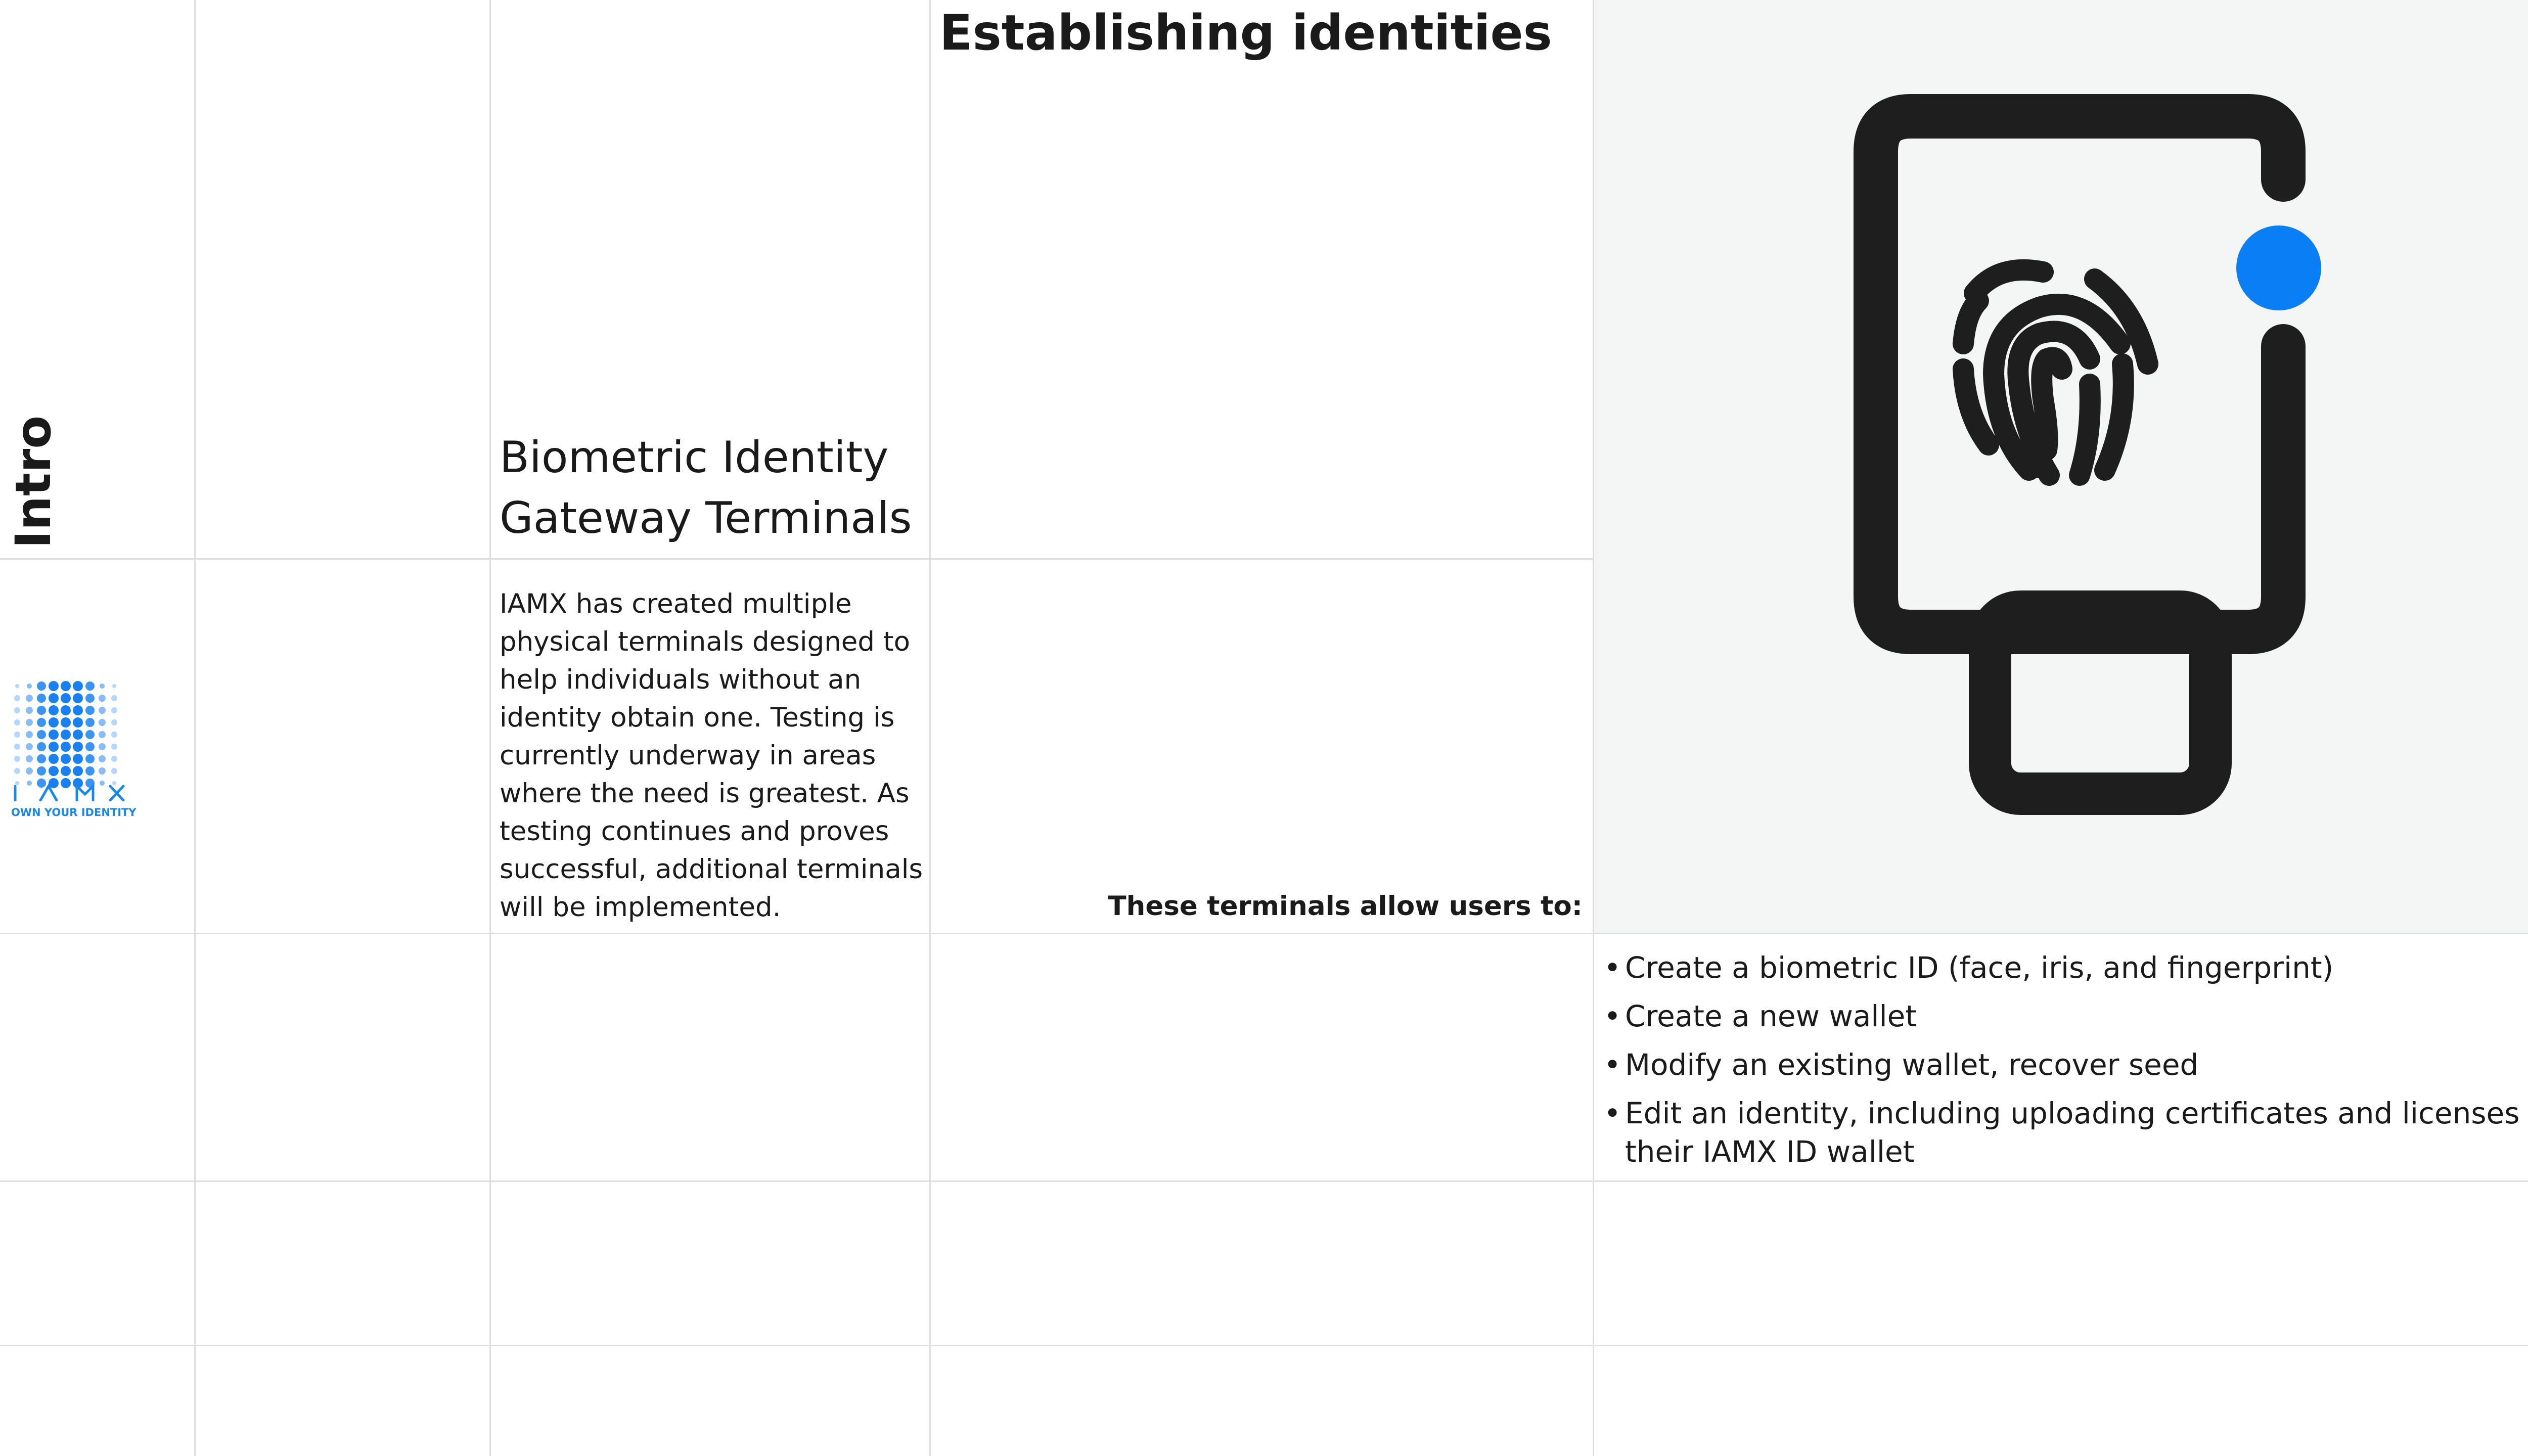  I want to click on subtitle-line: Gateway Terminals, so click(706, 518).